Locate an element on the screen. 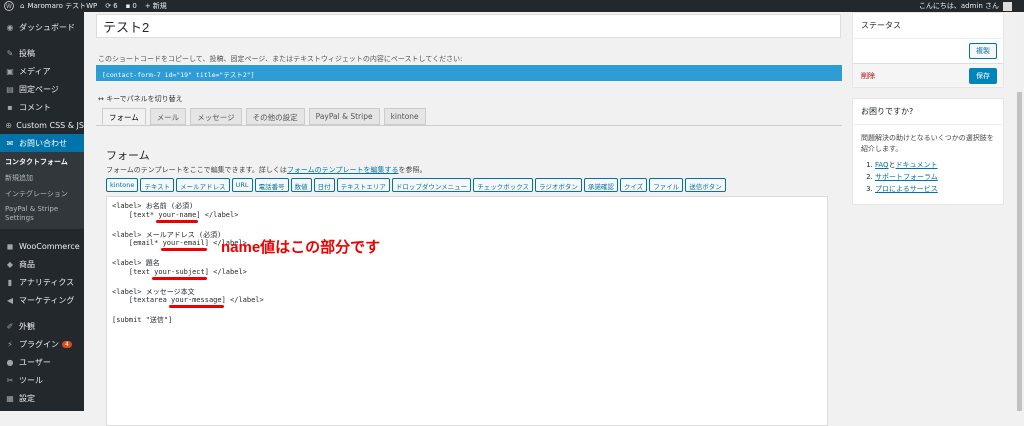 Image resolution: width=1024 pixels, height=426 pixels. menu-tools: ✂ ツール is located at coordinates (42, 380).